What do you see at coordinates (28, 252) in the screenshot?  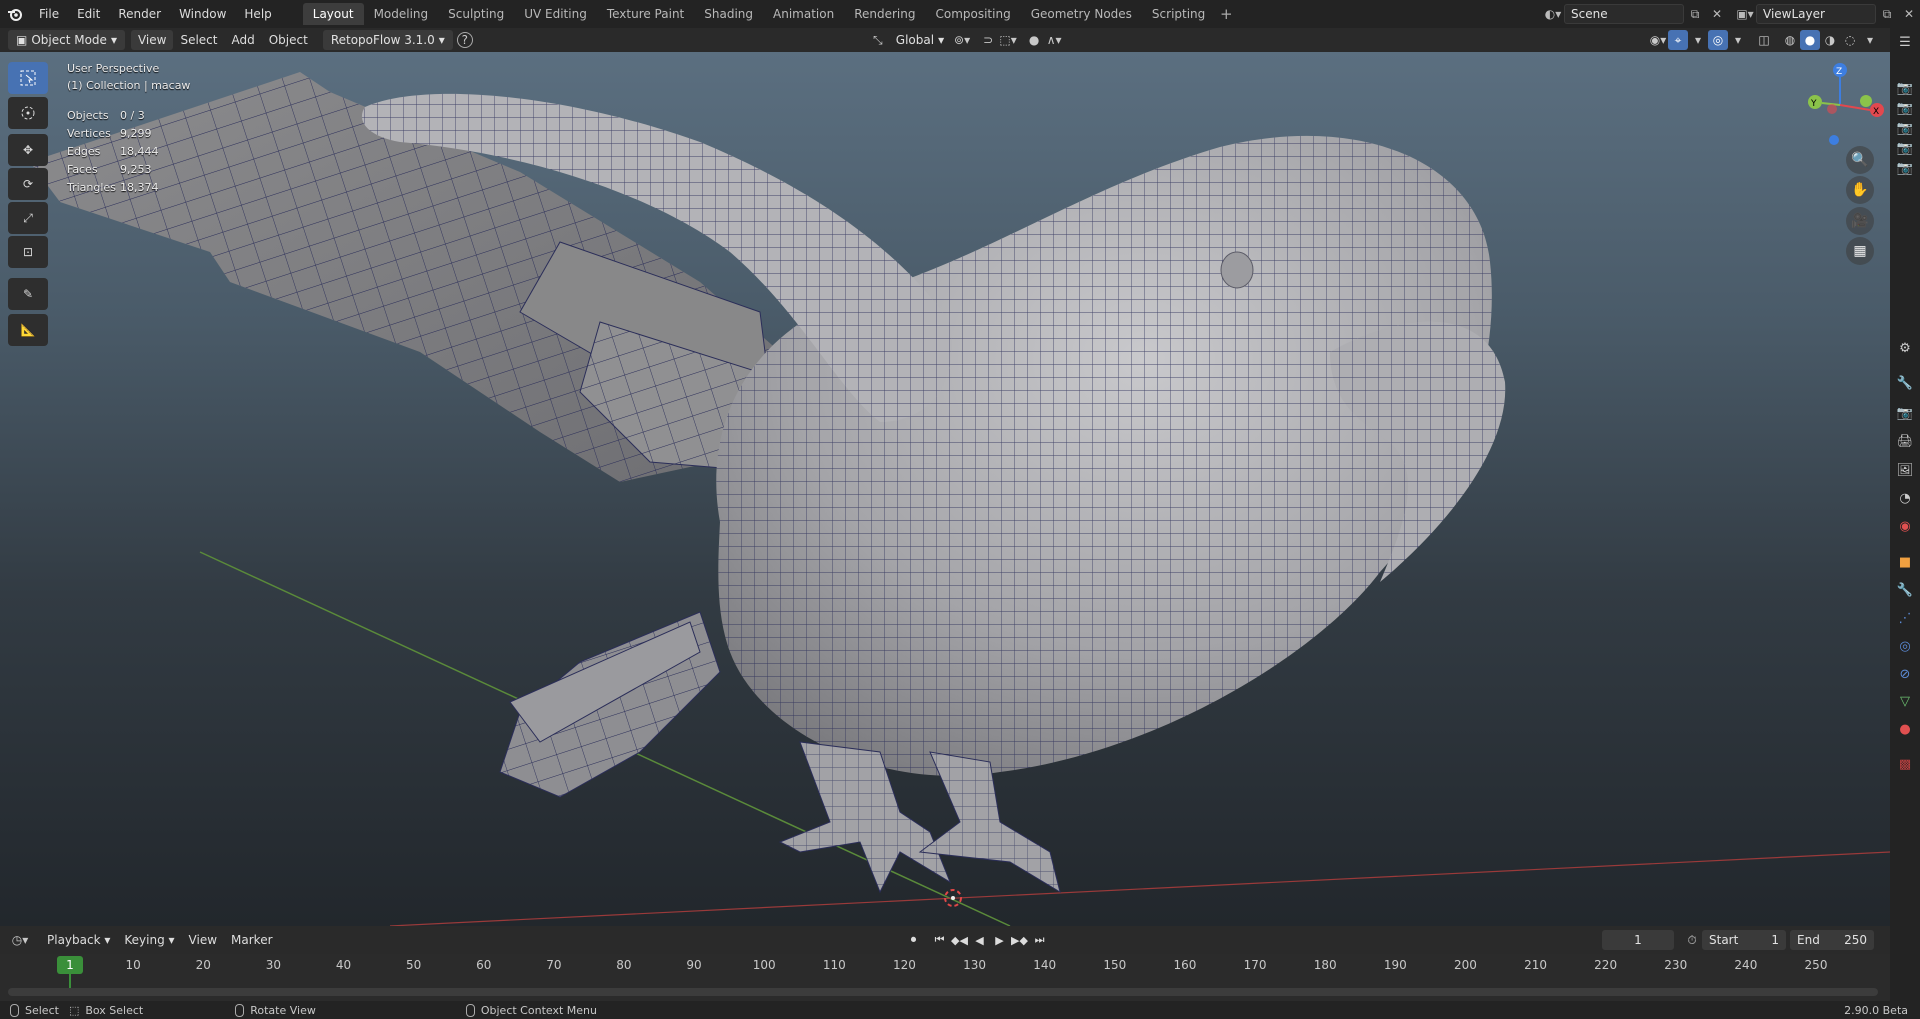 I see `transform-icon: ⊡` at bounding box center [28, 252].